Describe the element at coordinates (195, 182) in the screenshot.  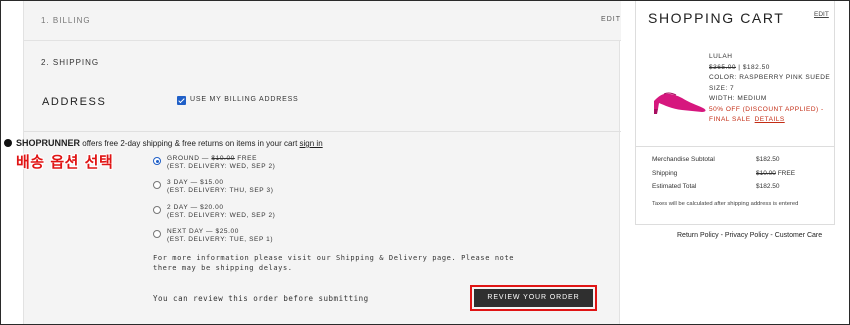
I see `option-price: 3 DAY — $15.00` at that location.